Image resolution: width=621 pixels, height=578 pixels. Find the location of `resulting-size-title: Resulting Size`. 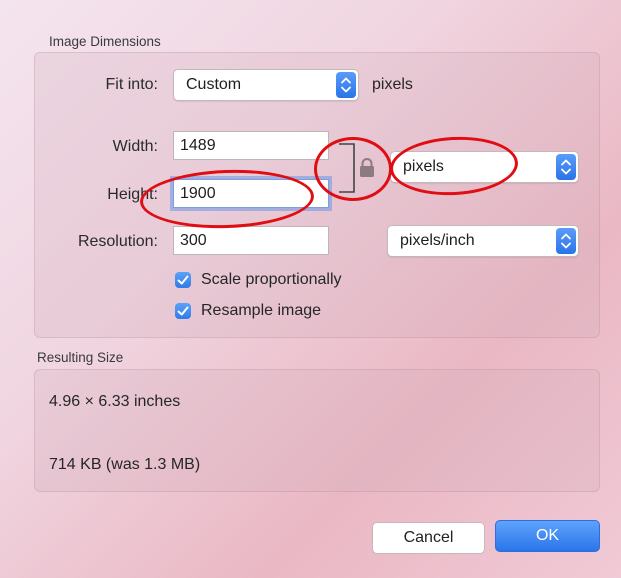

resulting-size-title: Resulting Size is located at coordinates (80, 357).